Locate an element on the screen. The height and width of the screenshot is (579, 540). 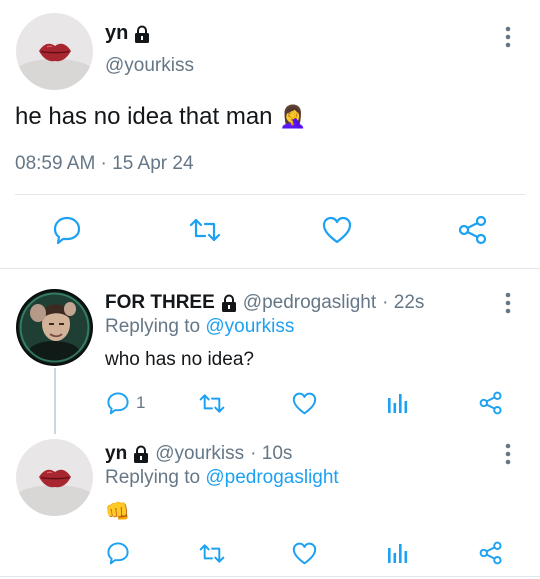
reply-author-handle: @yourkiss is located at coordinates (199, 454).